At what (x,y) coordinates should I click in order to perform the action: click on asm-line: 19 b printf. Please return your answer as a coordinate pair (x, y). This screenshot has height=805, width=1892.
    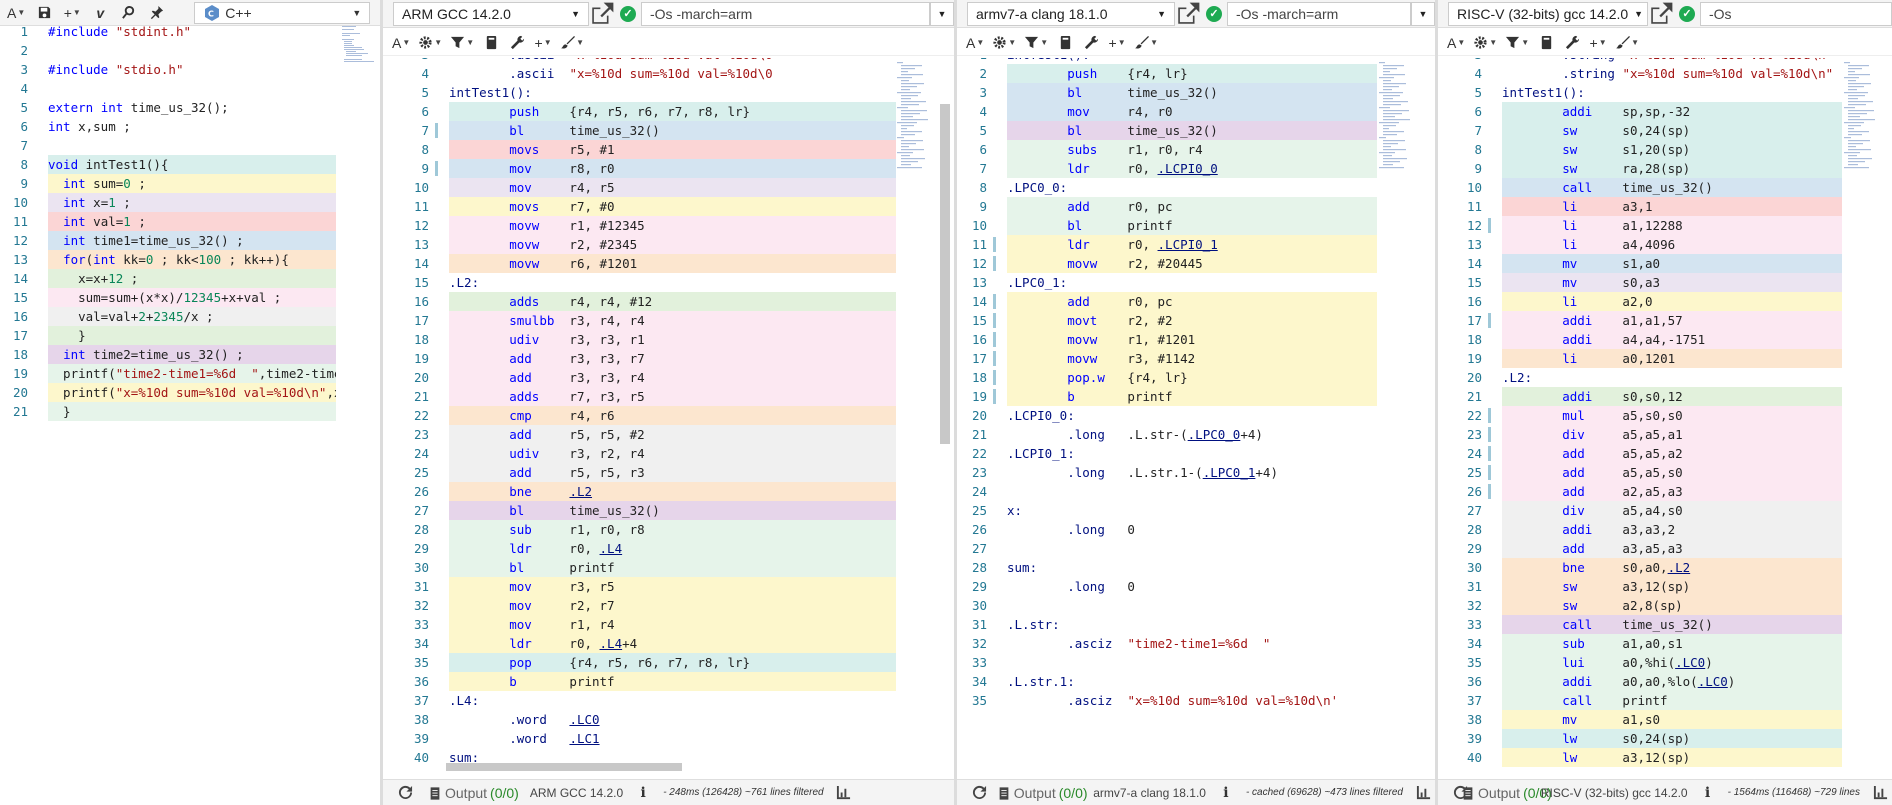
    Looking at the image, I should click on (1196, 396).